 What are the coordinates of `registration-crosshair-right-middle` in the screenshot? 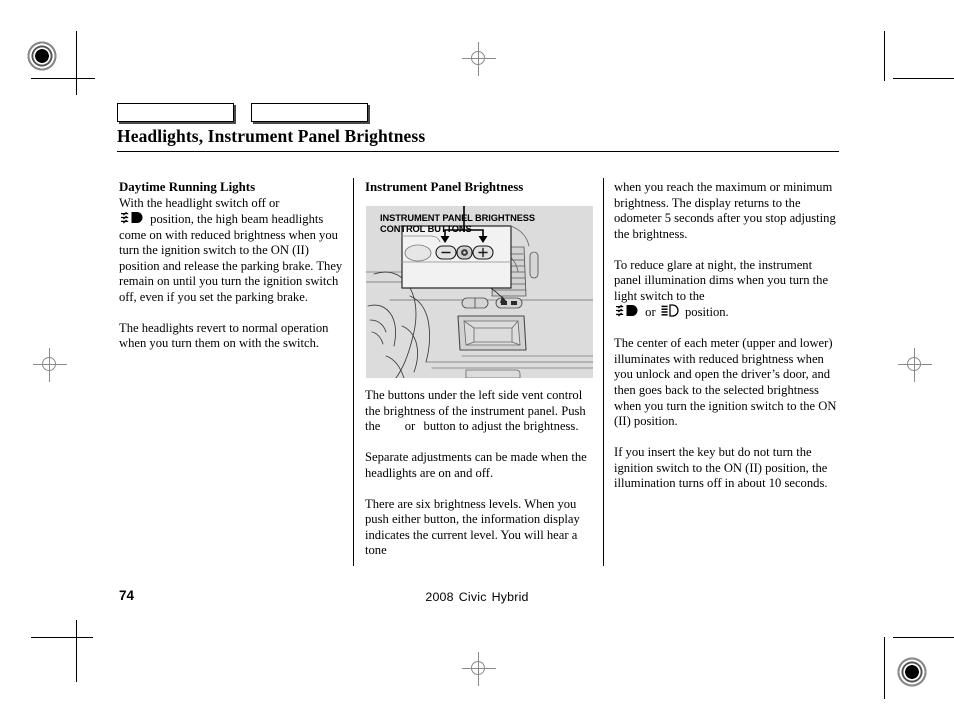 It's located at (915, 365).